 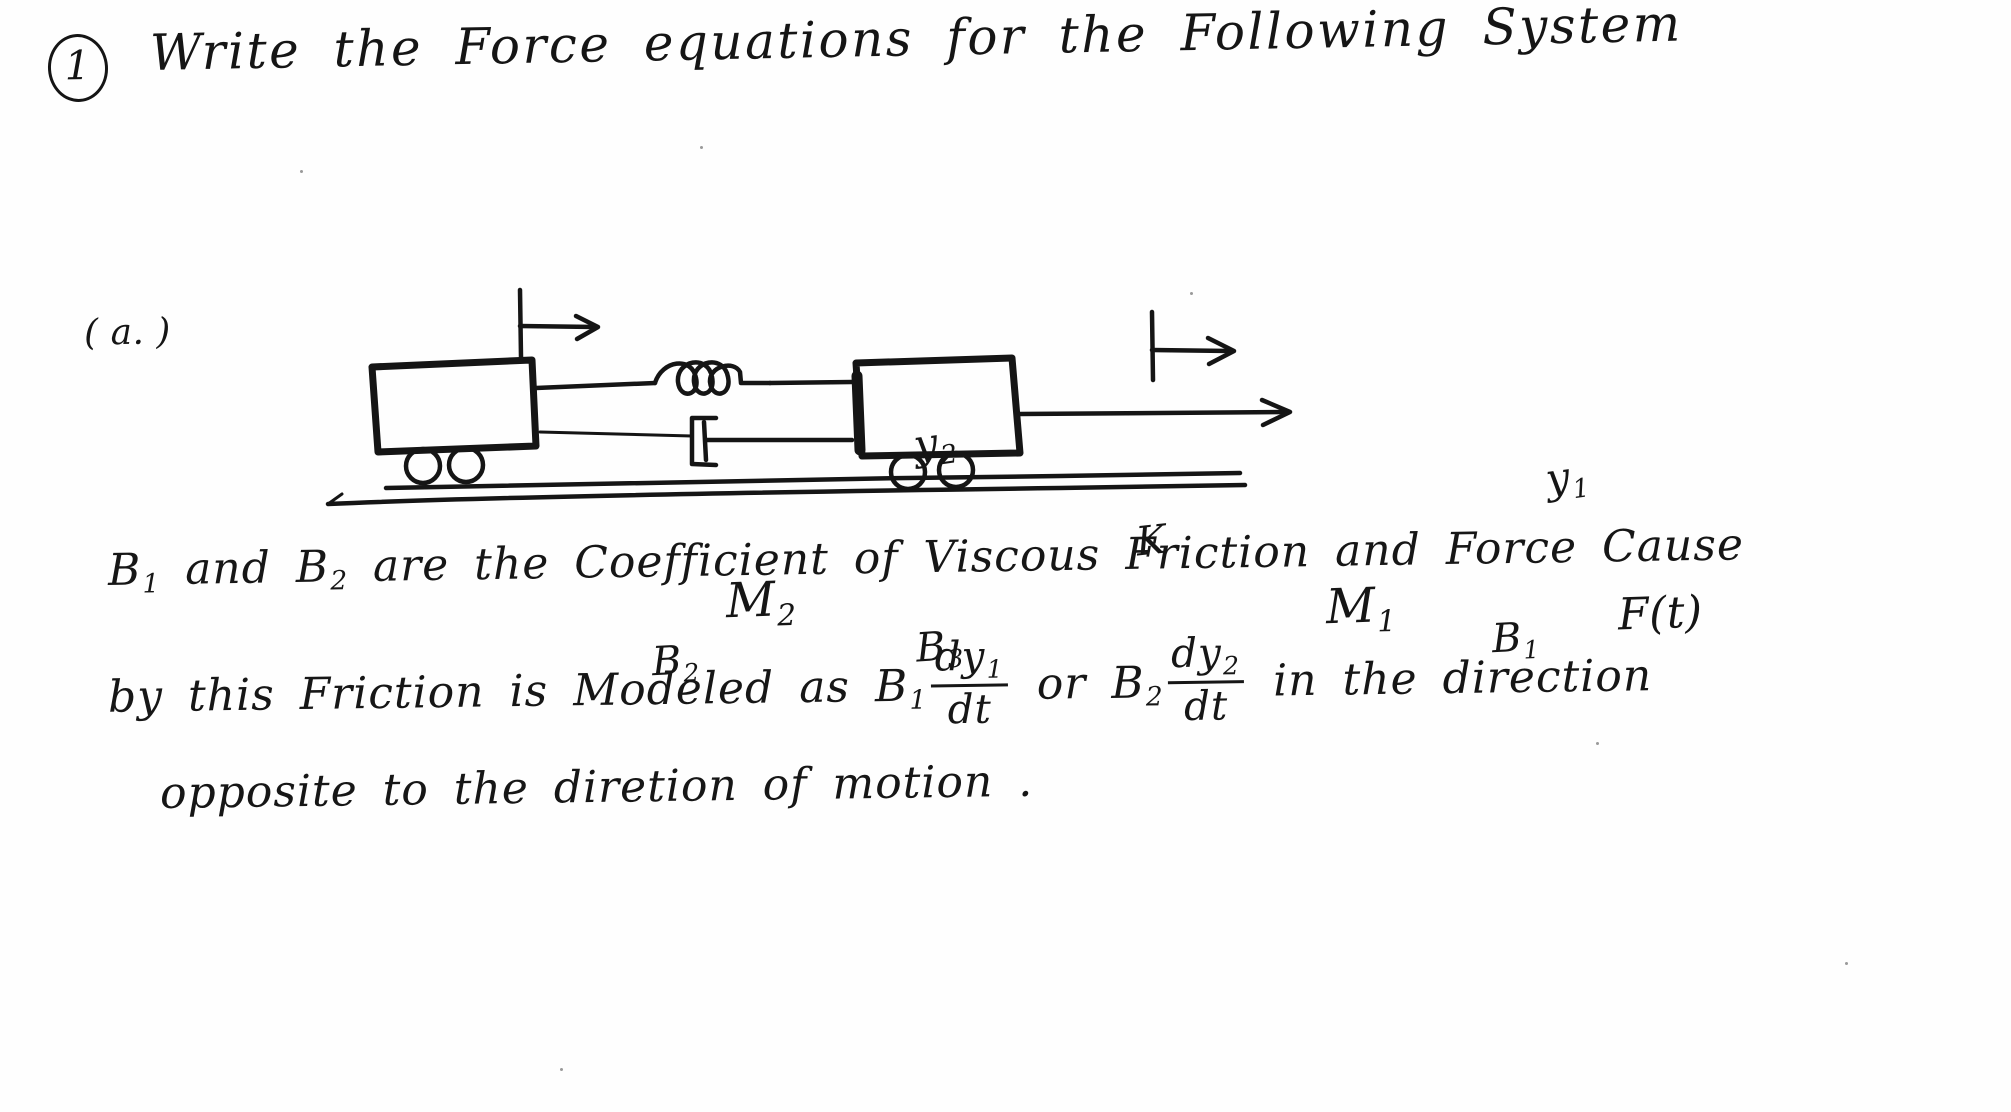 What do you see at coordinates (559, 323) in the screenshot?
I see `displacement-arrow-y2` at bounding box center [559, 323].